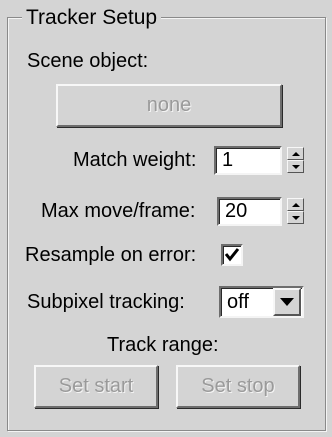 The height and width of the screenshot is (437, 332). I want to click on scene-object-label: Scene object:, so click(88, 61).